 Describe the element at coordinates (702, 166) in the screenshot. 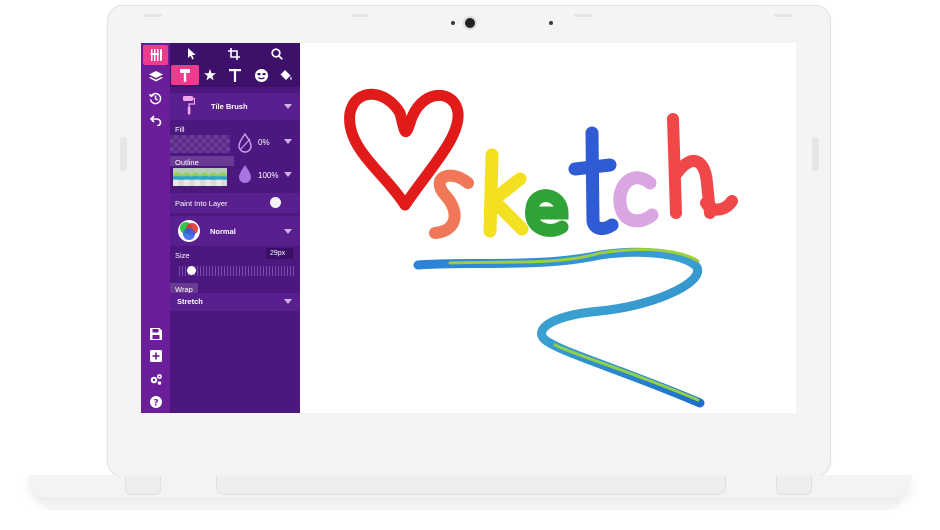

I see `letter-h` at that location.